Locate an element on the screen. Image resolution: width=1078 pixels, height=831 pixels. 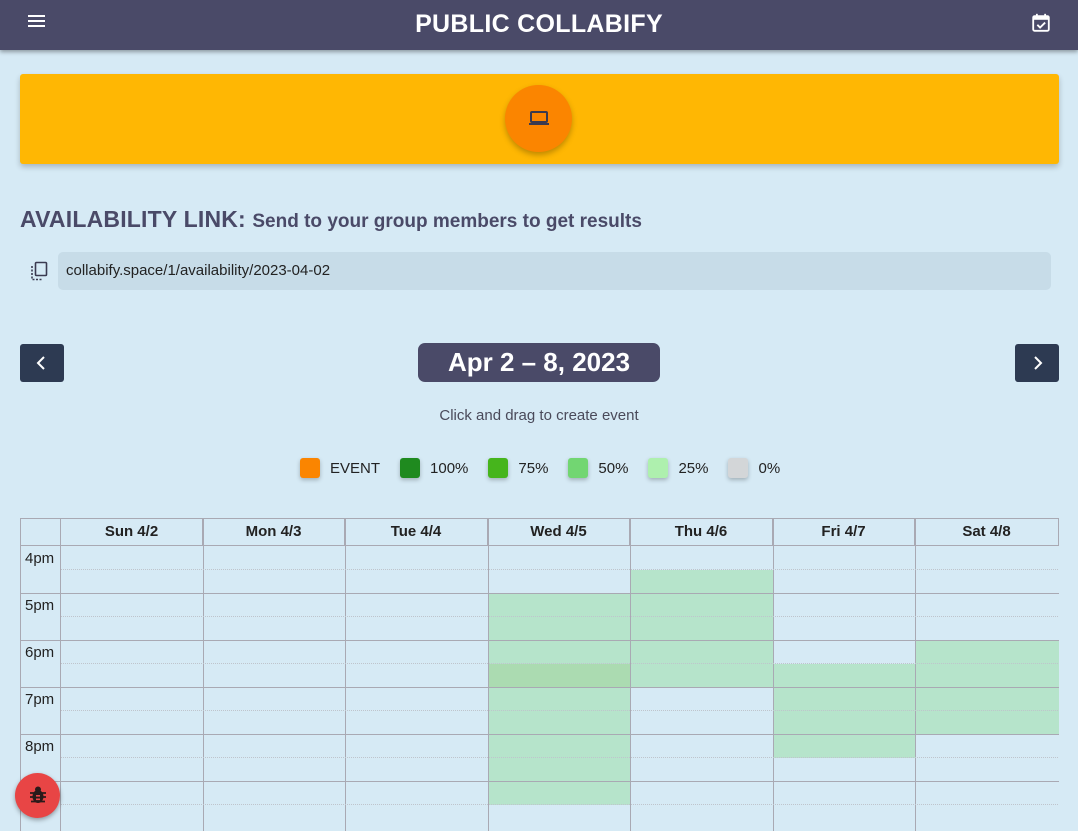
time-label: 4pm is located at coordinates (40, 558).